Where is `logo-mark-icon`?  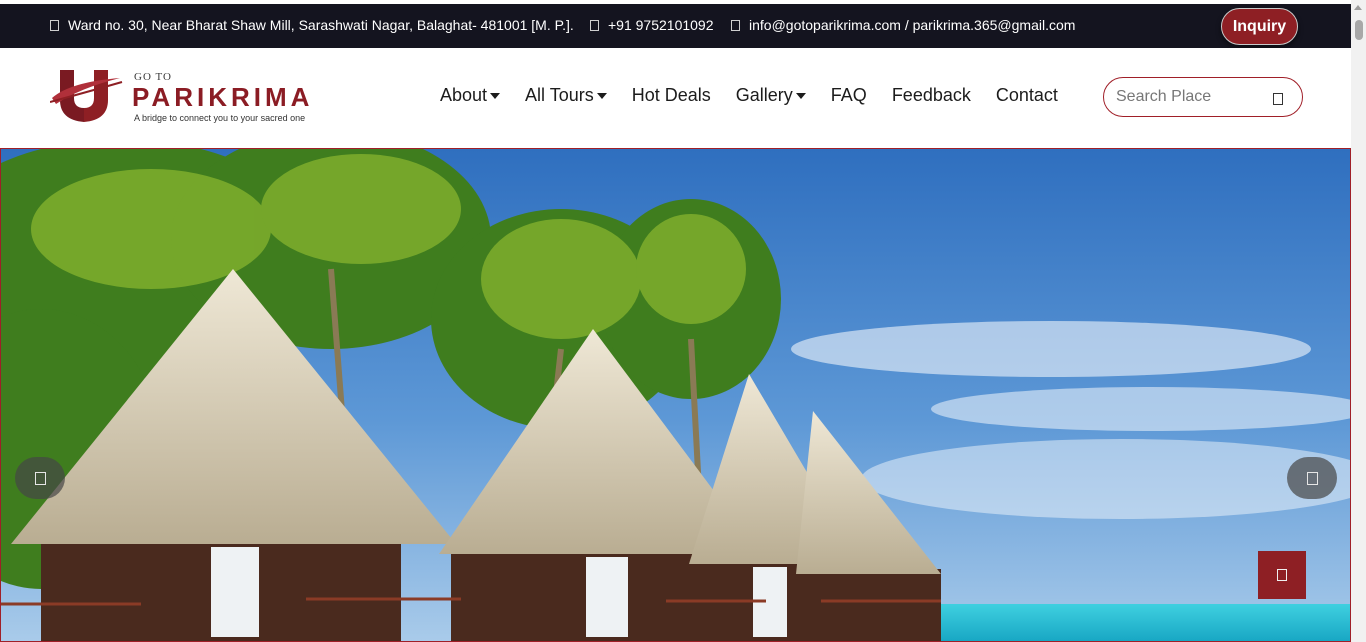
logo-mark-icon is located at coordinates (86, 96).